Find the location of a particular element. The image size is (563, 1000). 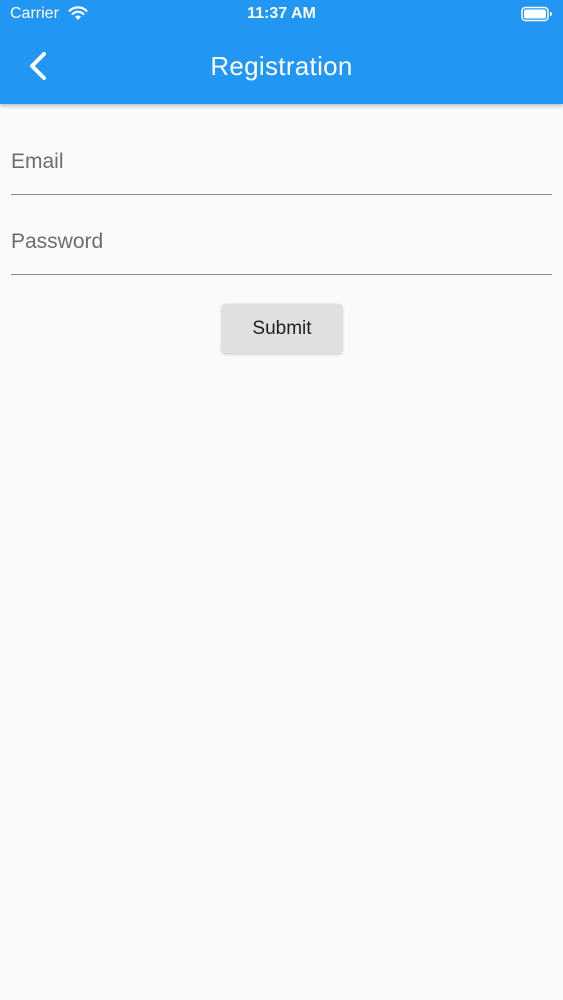

email-input is located at coordinates (281, 166).